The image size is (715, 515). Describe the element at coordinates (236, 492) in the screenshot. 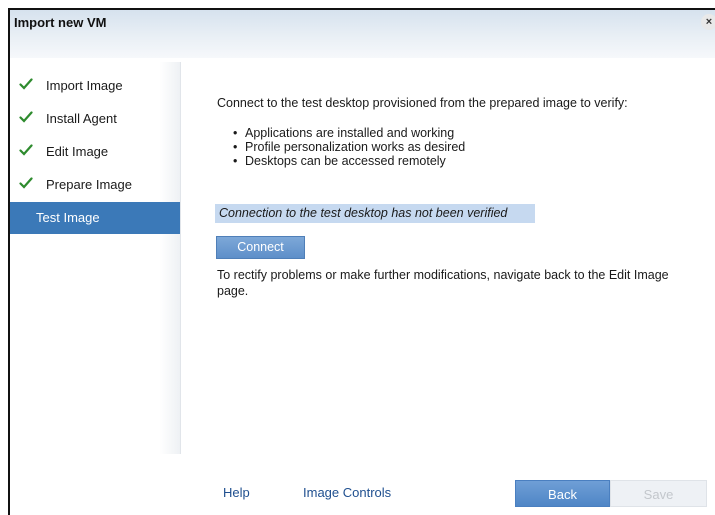

I see `help-link: Help` at that location.